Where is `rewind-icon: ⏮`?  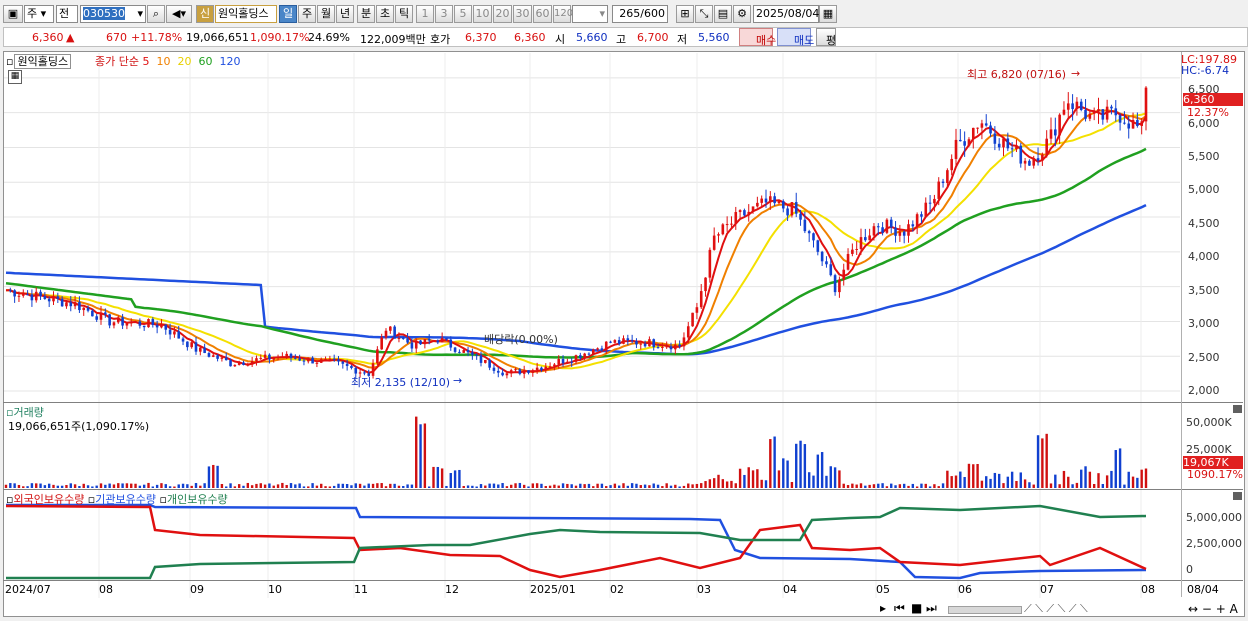
rewind-icon: ⏮ is located at coordinates (899, 608).